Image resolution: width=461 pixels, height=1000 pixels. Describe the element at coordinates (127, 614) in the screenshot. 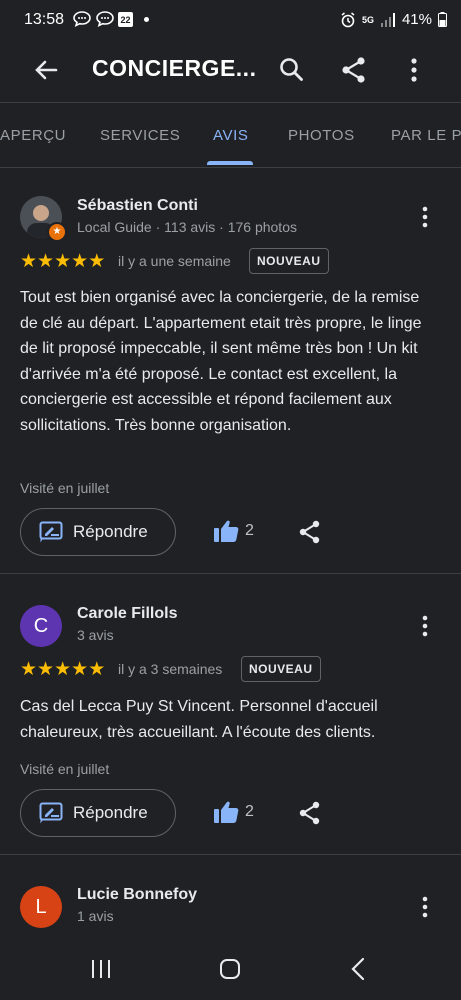

I see `review-author: Carole Fillols` at that location.